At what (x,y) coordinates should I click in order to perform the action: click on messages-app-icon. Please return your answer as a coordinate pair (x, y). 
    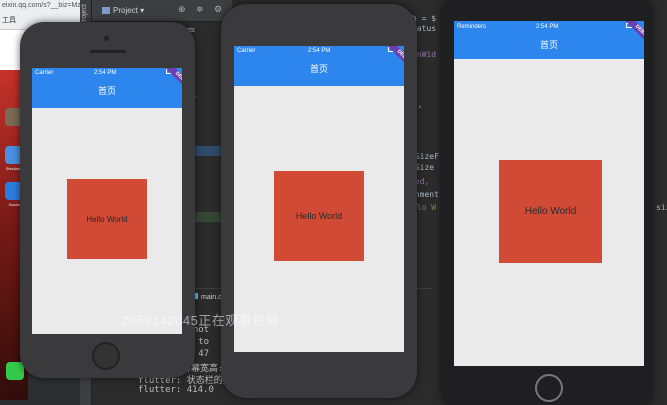
    Looking at the image, I should click on (15, 371).